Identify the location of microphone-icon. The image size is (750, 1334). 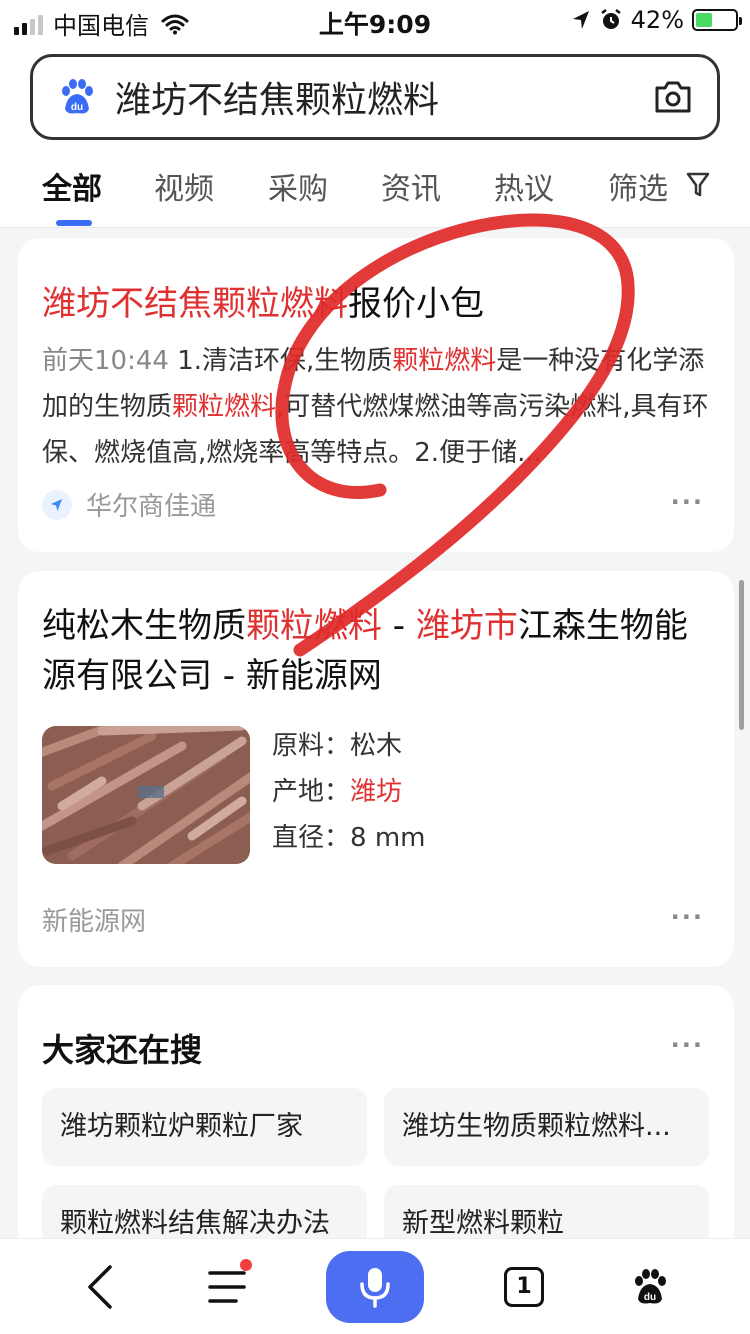
(375, 1288).